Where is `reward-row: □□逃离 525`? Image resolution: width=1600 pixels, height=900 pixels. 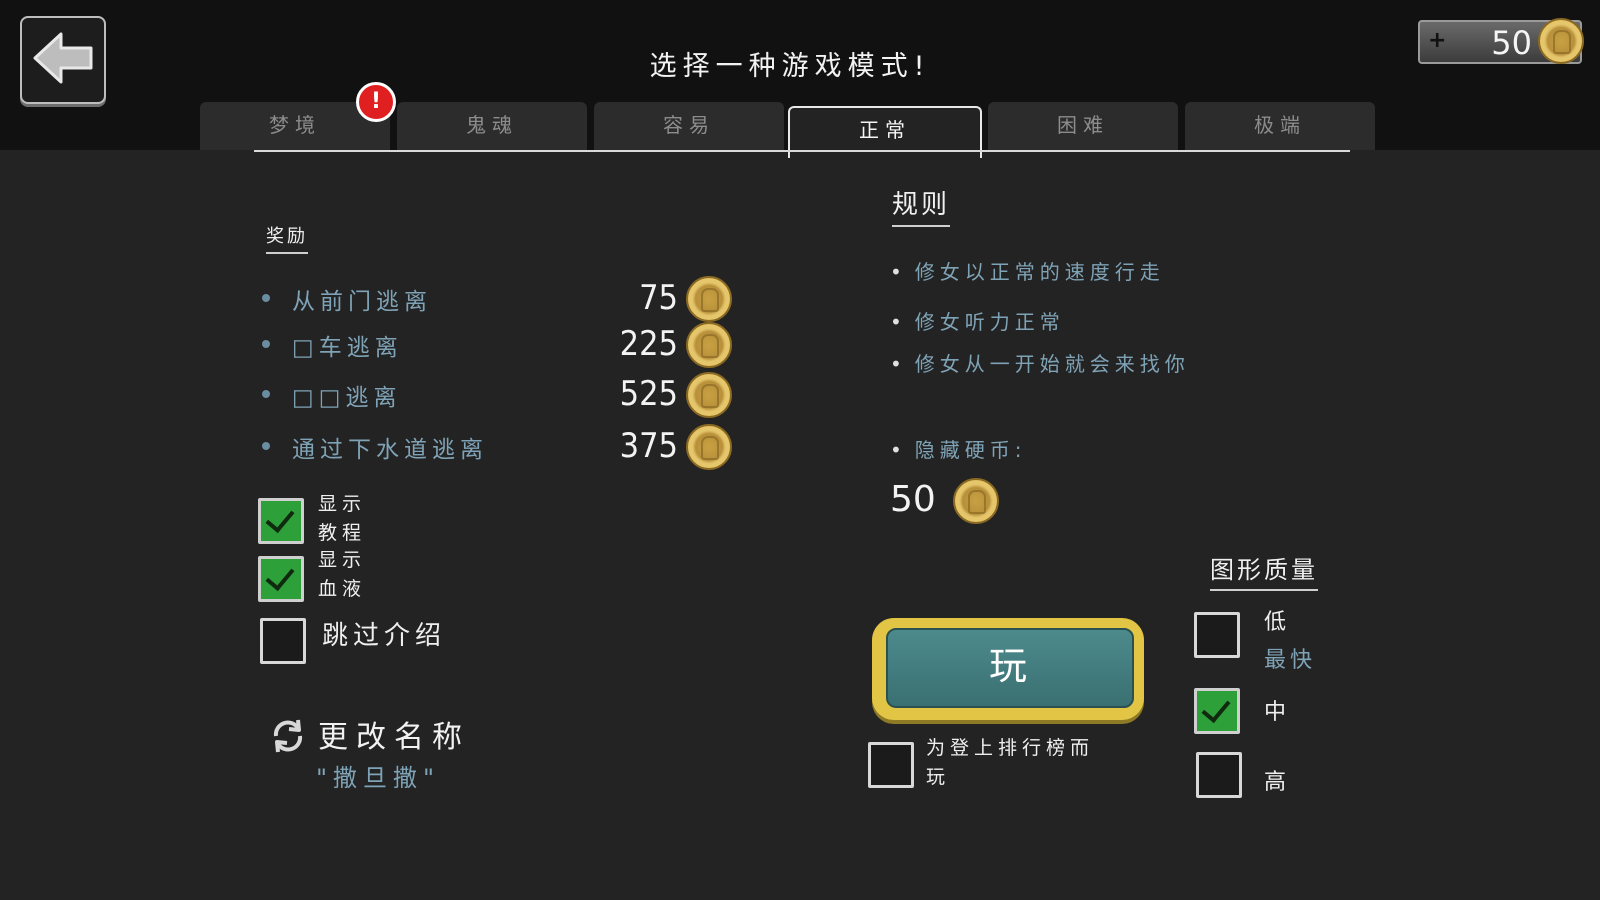
reward-row: □□逃离 525 is located at coordinates (502, 395).